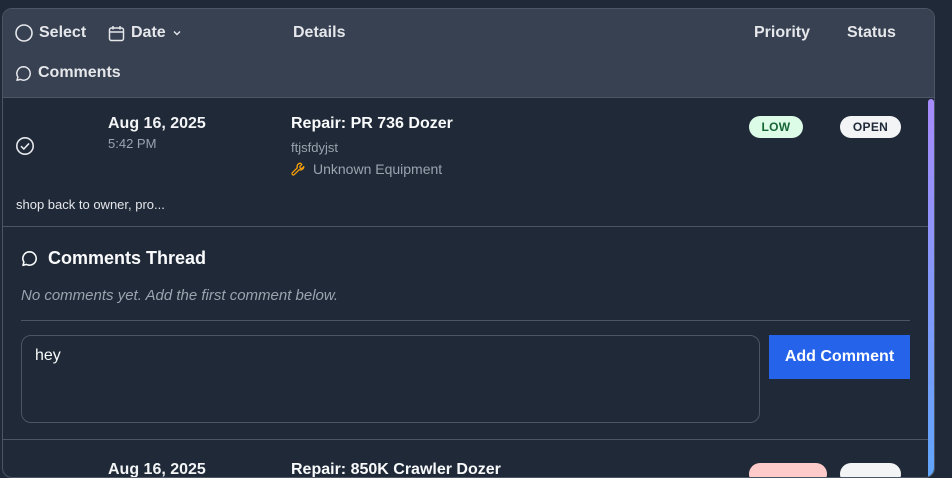 The image size is (952, 478). Describe the element at coordinates (465, 320) in the screenshot. I see `thread-divider` at that location.